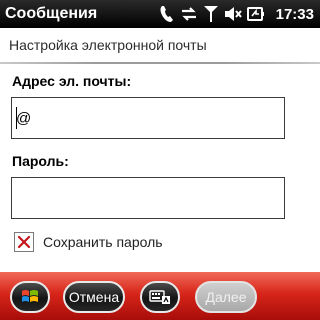  Describe the element at coordinates (148, 118) in the screenshot. I see `email-field` at that location.